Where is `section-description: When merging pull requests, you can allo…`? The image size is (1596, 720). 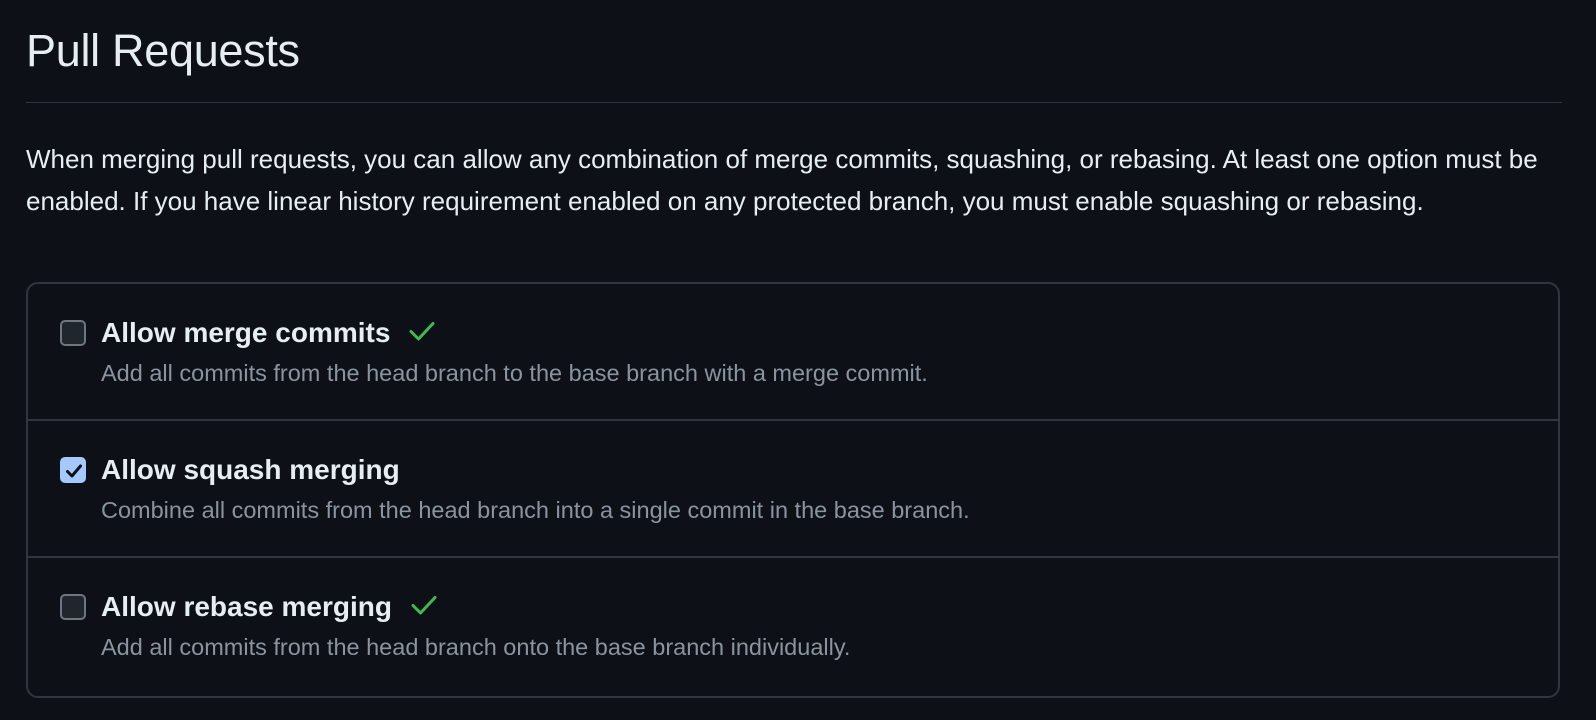 section-description: When merging pull requests, you can allo… is located at coordinates (782, 180).